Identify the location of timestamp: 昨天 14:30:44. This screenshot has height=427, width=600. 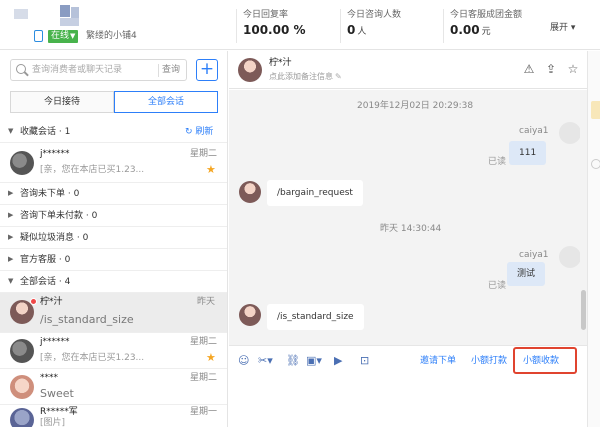
(411, 229).